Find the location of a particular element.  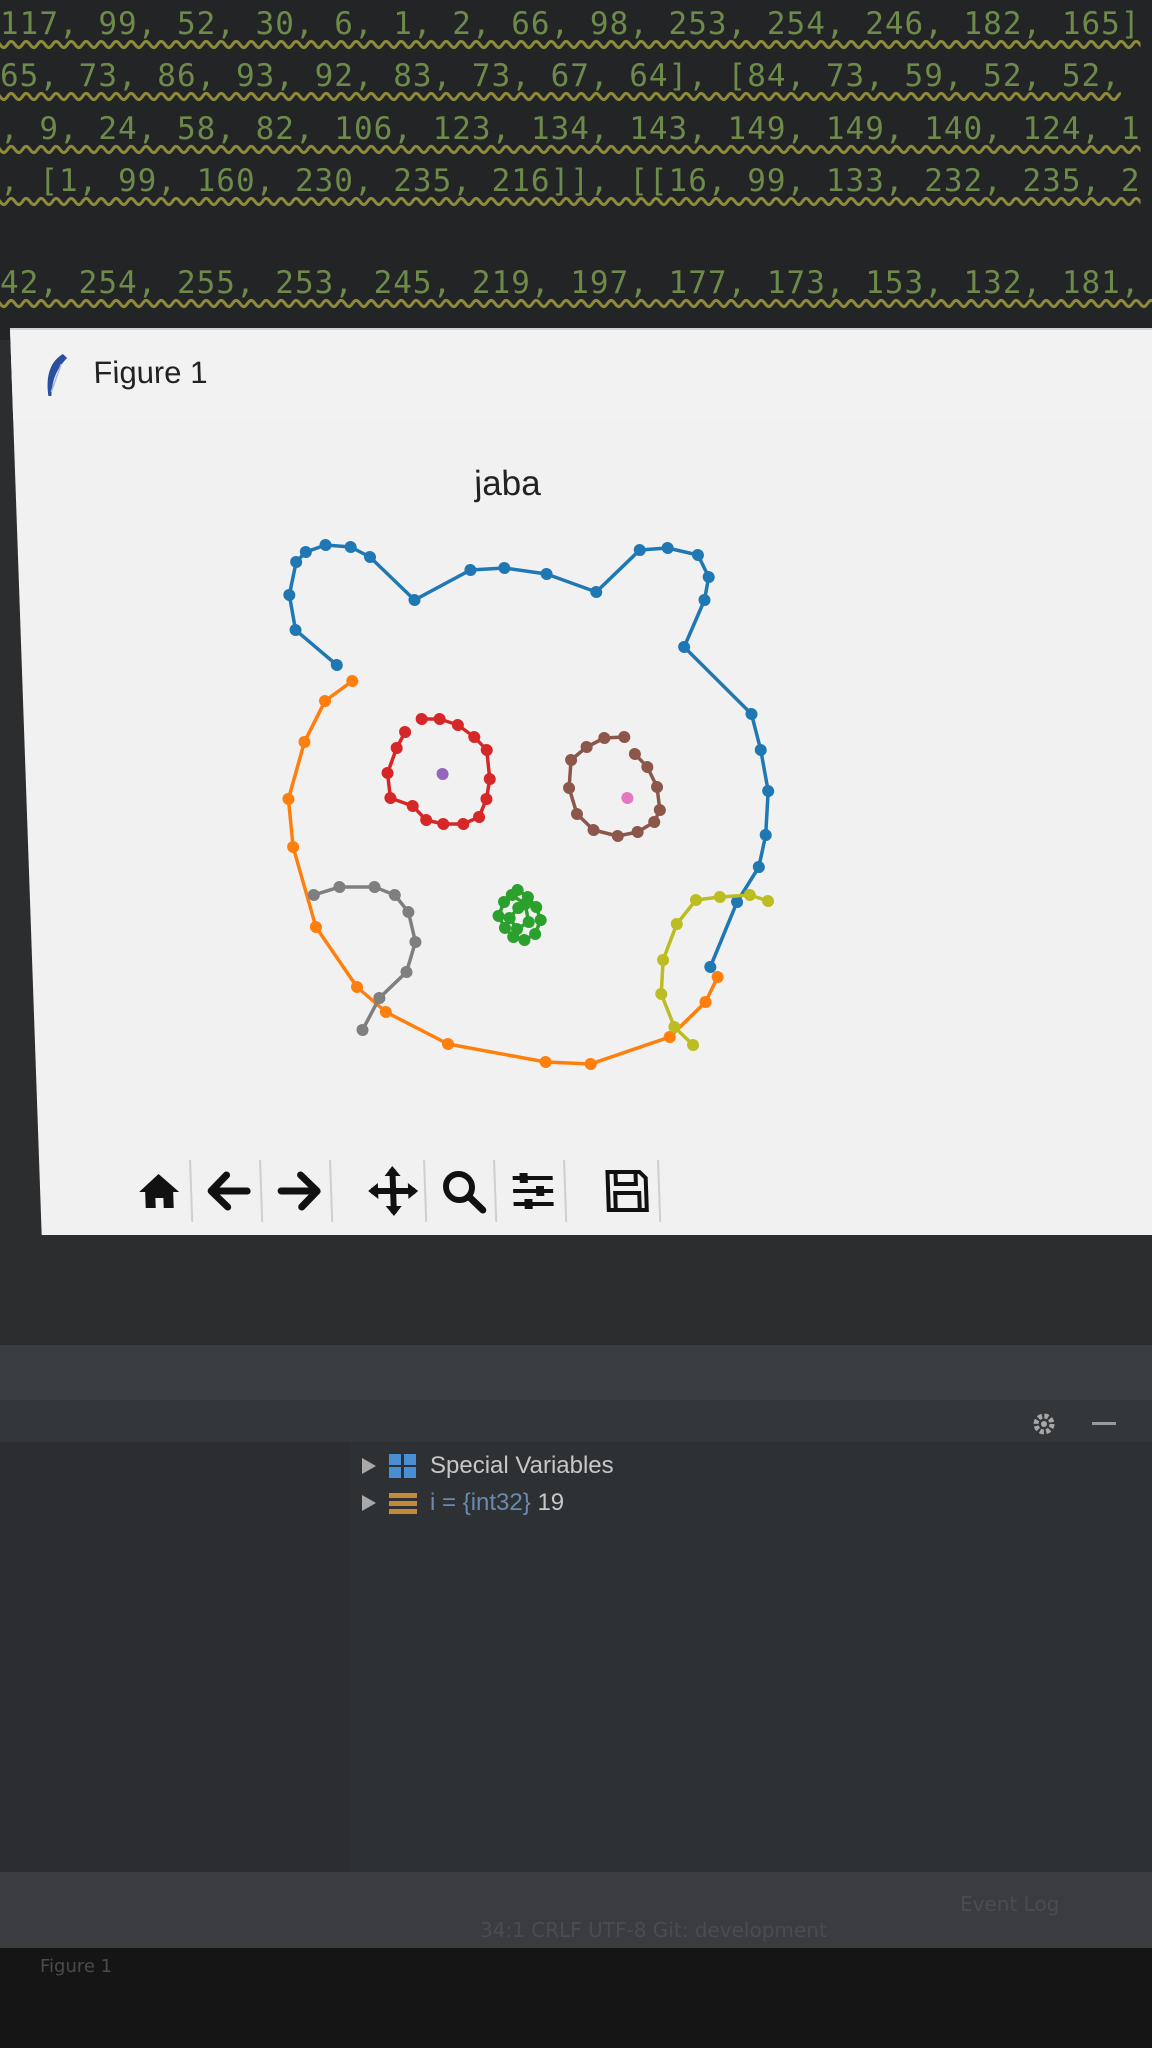

special-variables-row: Special Variables is located at coordinates (488, 1466).